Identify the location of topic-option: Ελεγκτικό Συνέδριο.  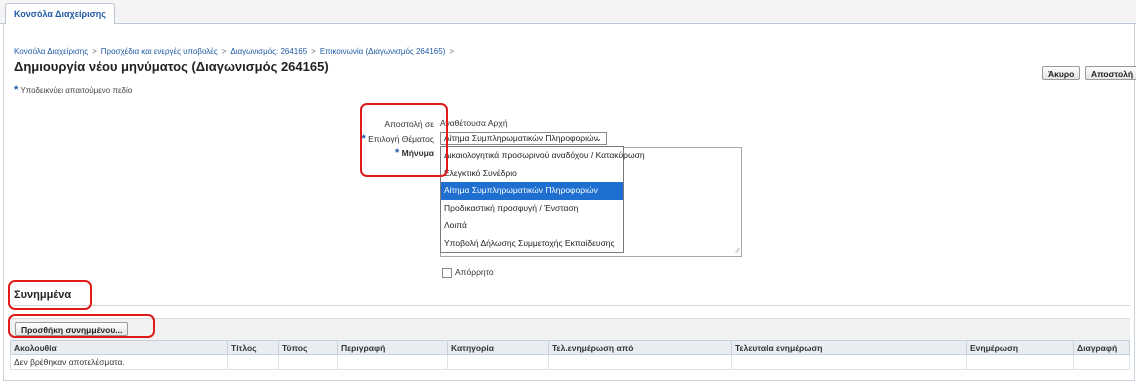
(532, 174).